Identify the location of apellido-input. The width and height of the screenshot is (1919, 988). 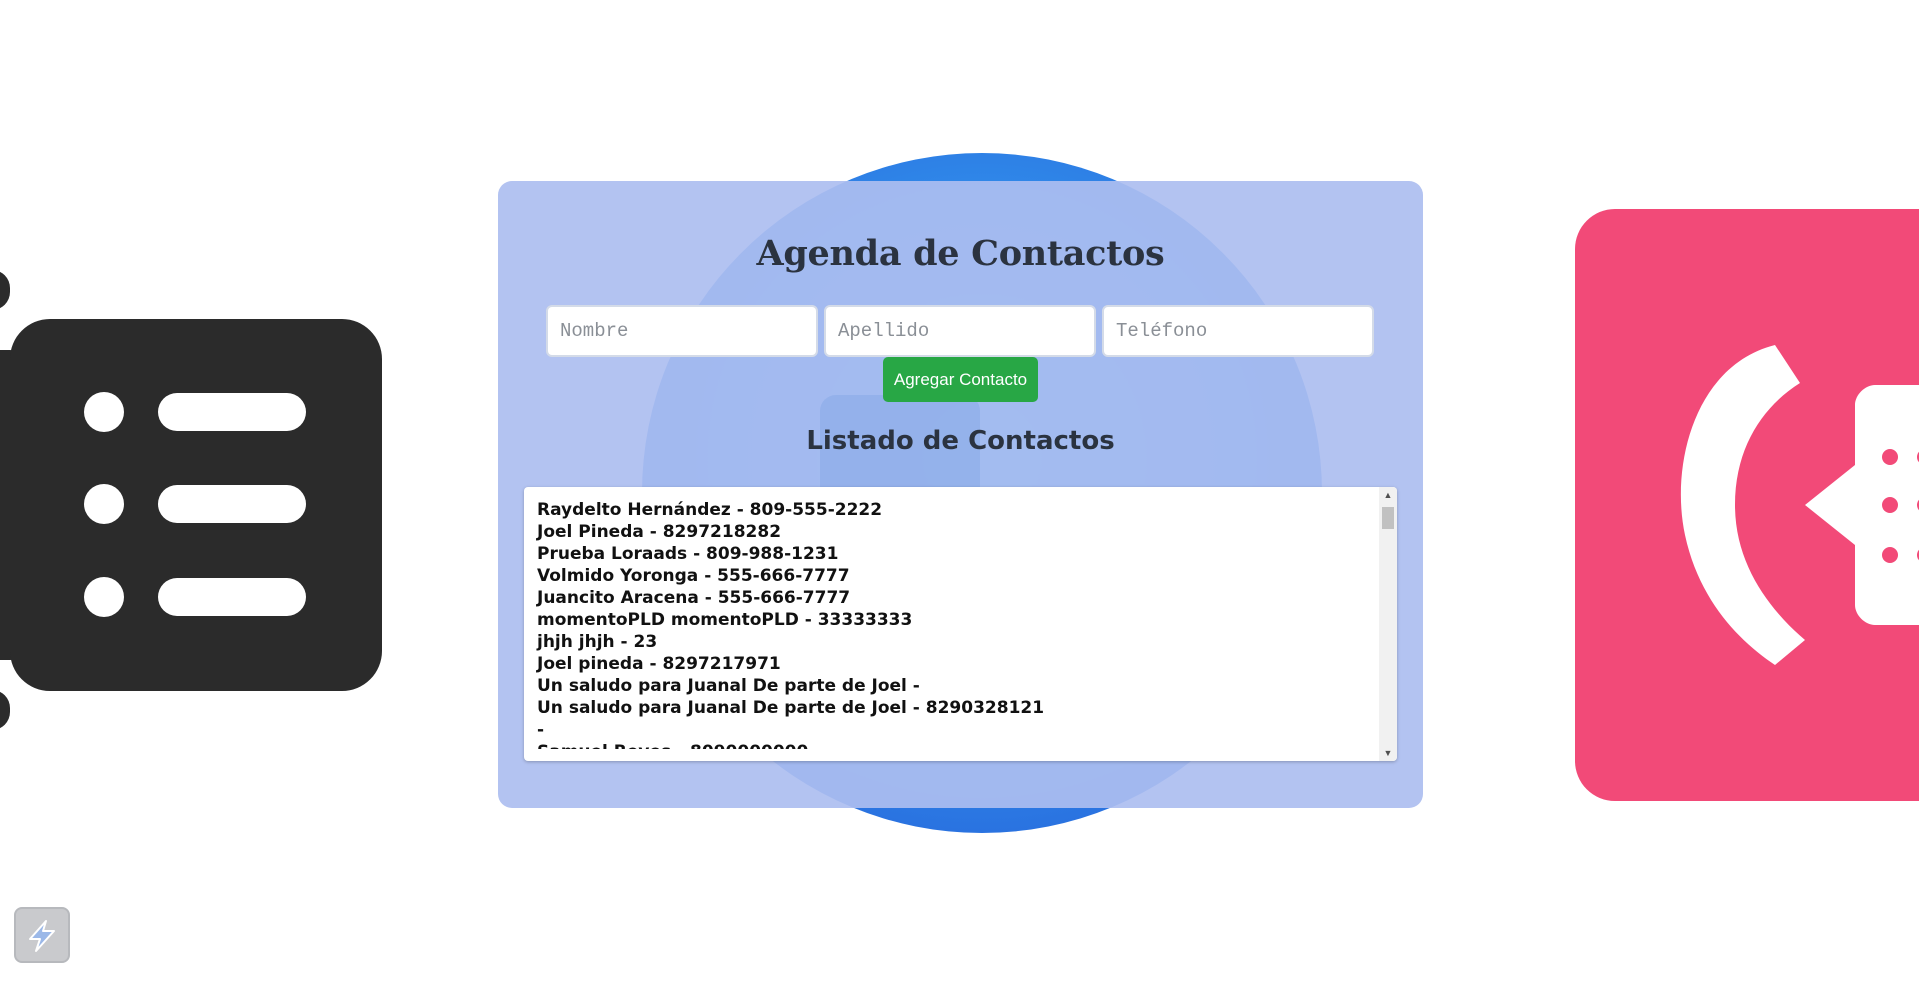
(960, 331).